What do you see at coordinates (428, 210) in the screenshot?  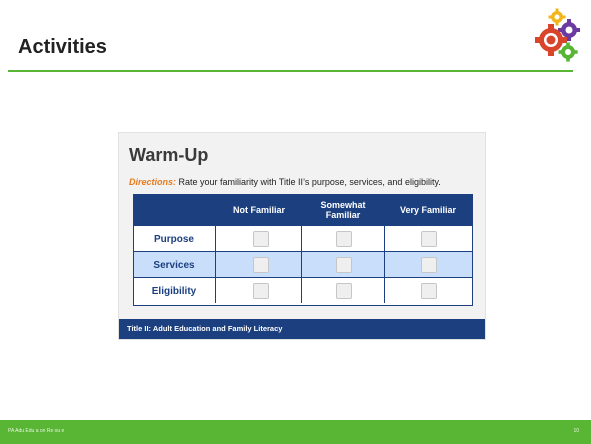 I see `column-header-very-familiar: Very Familiar` at bounding box center [428, 210].